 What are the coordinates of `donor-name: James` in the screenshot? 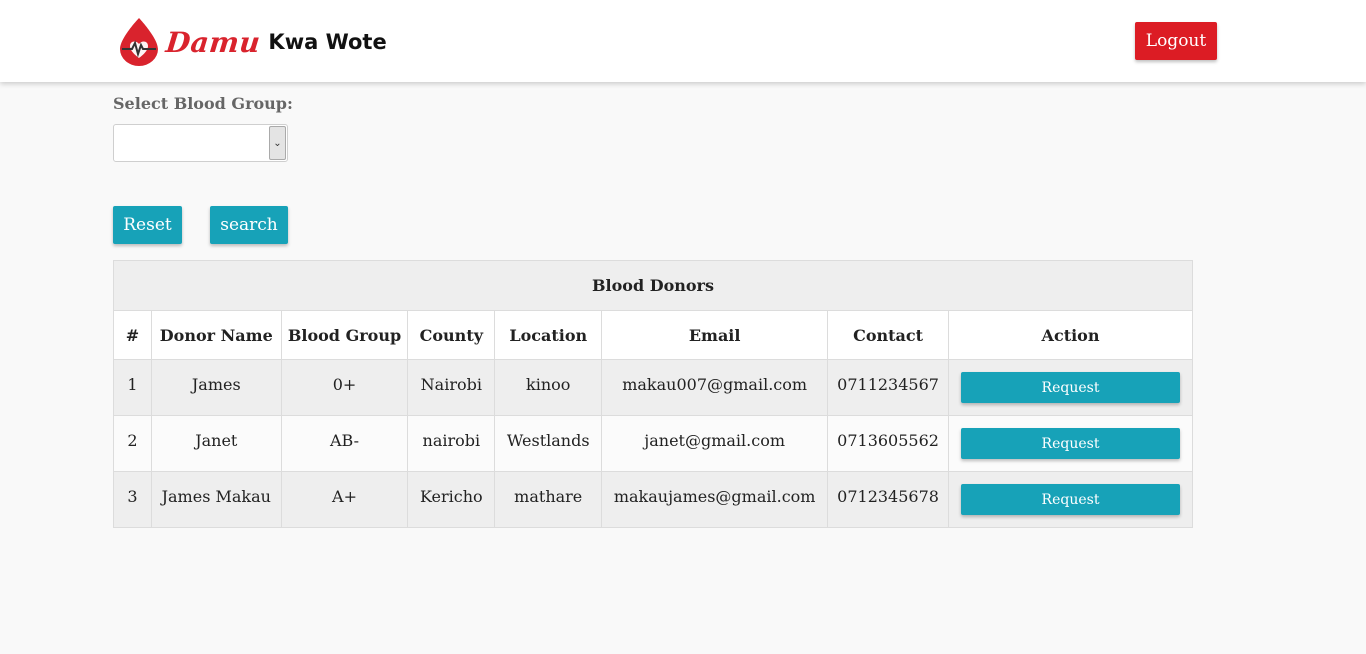 It's located at (216, 387).